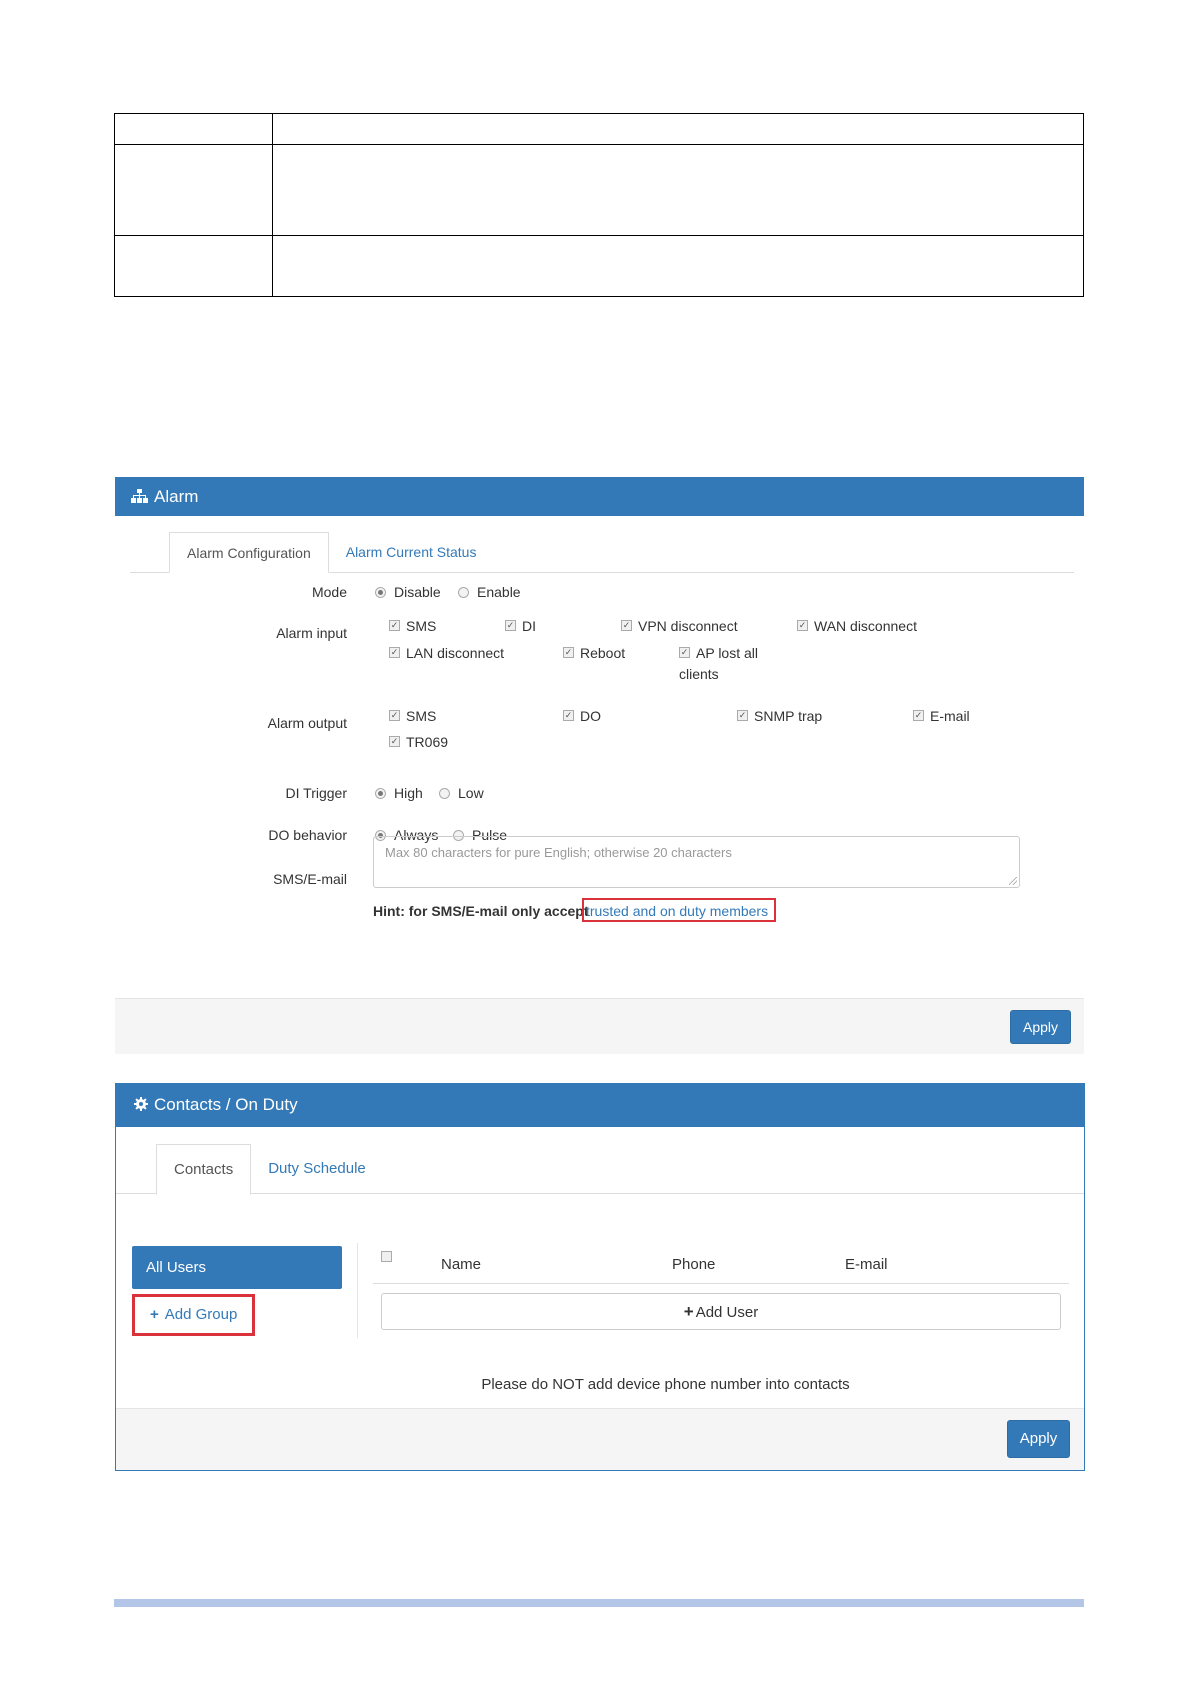 The width and height of the screenshot is (1191, 1684). I want to click on resize-grip-icon, so click(1013, 881).